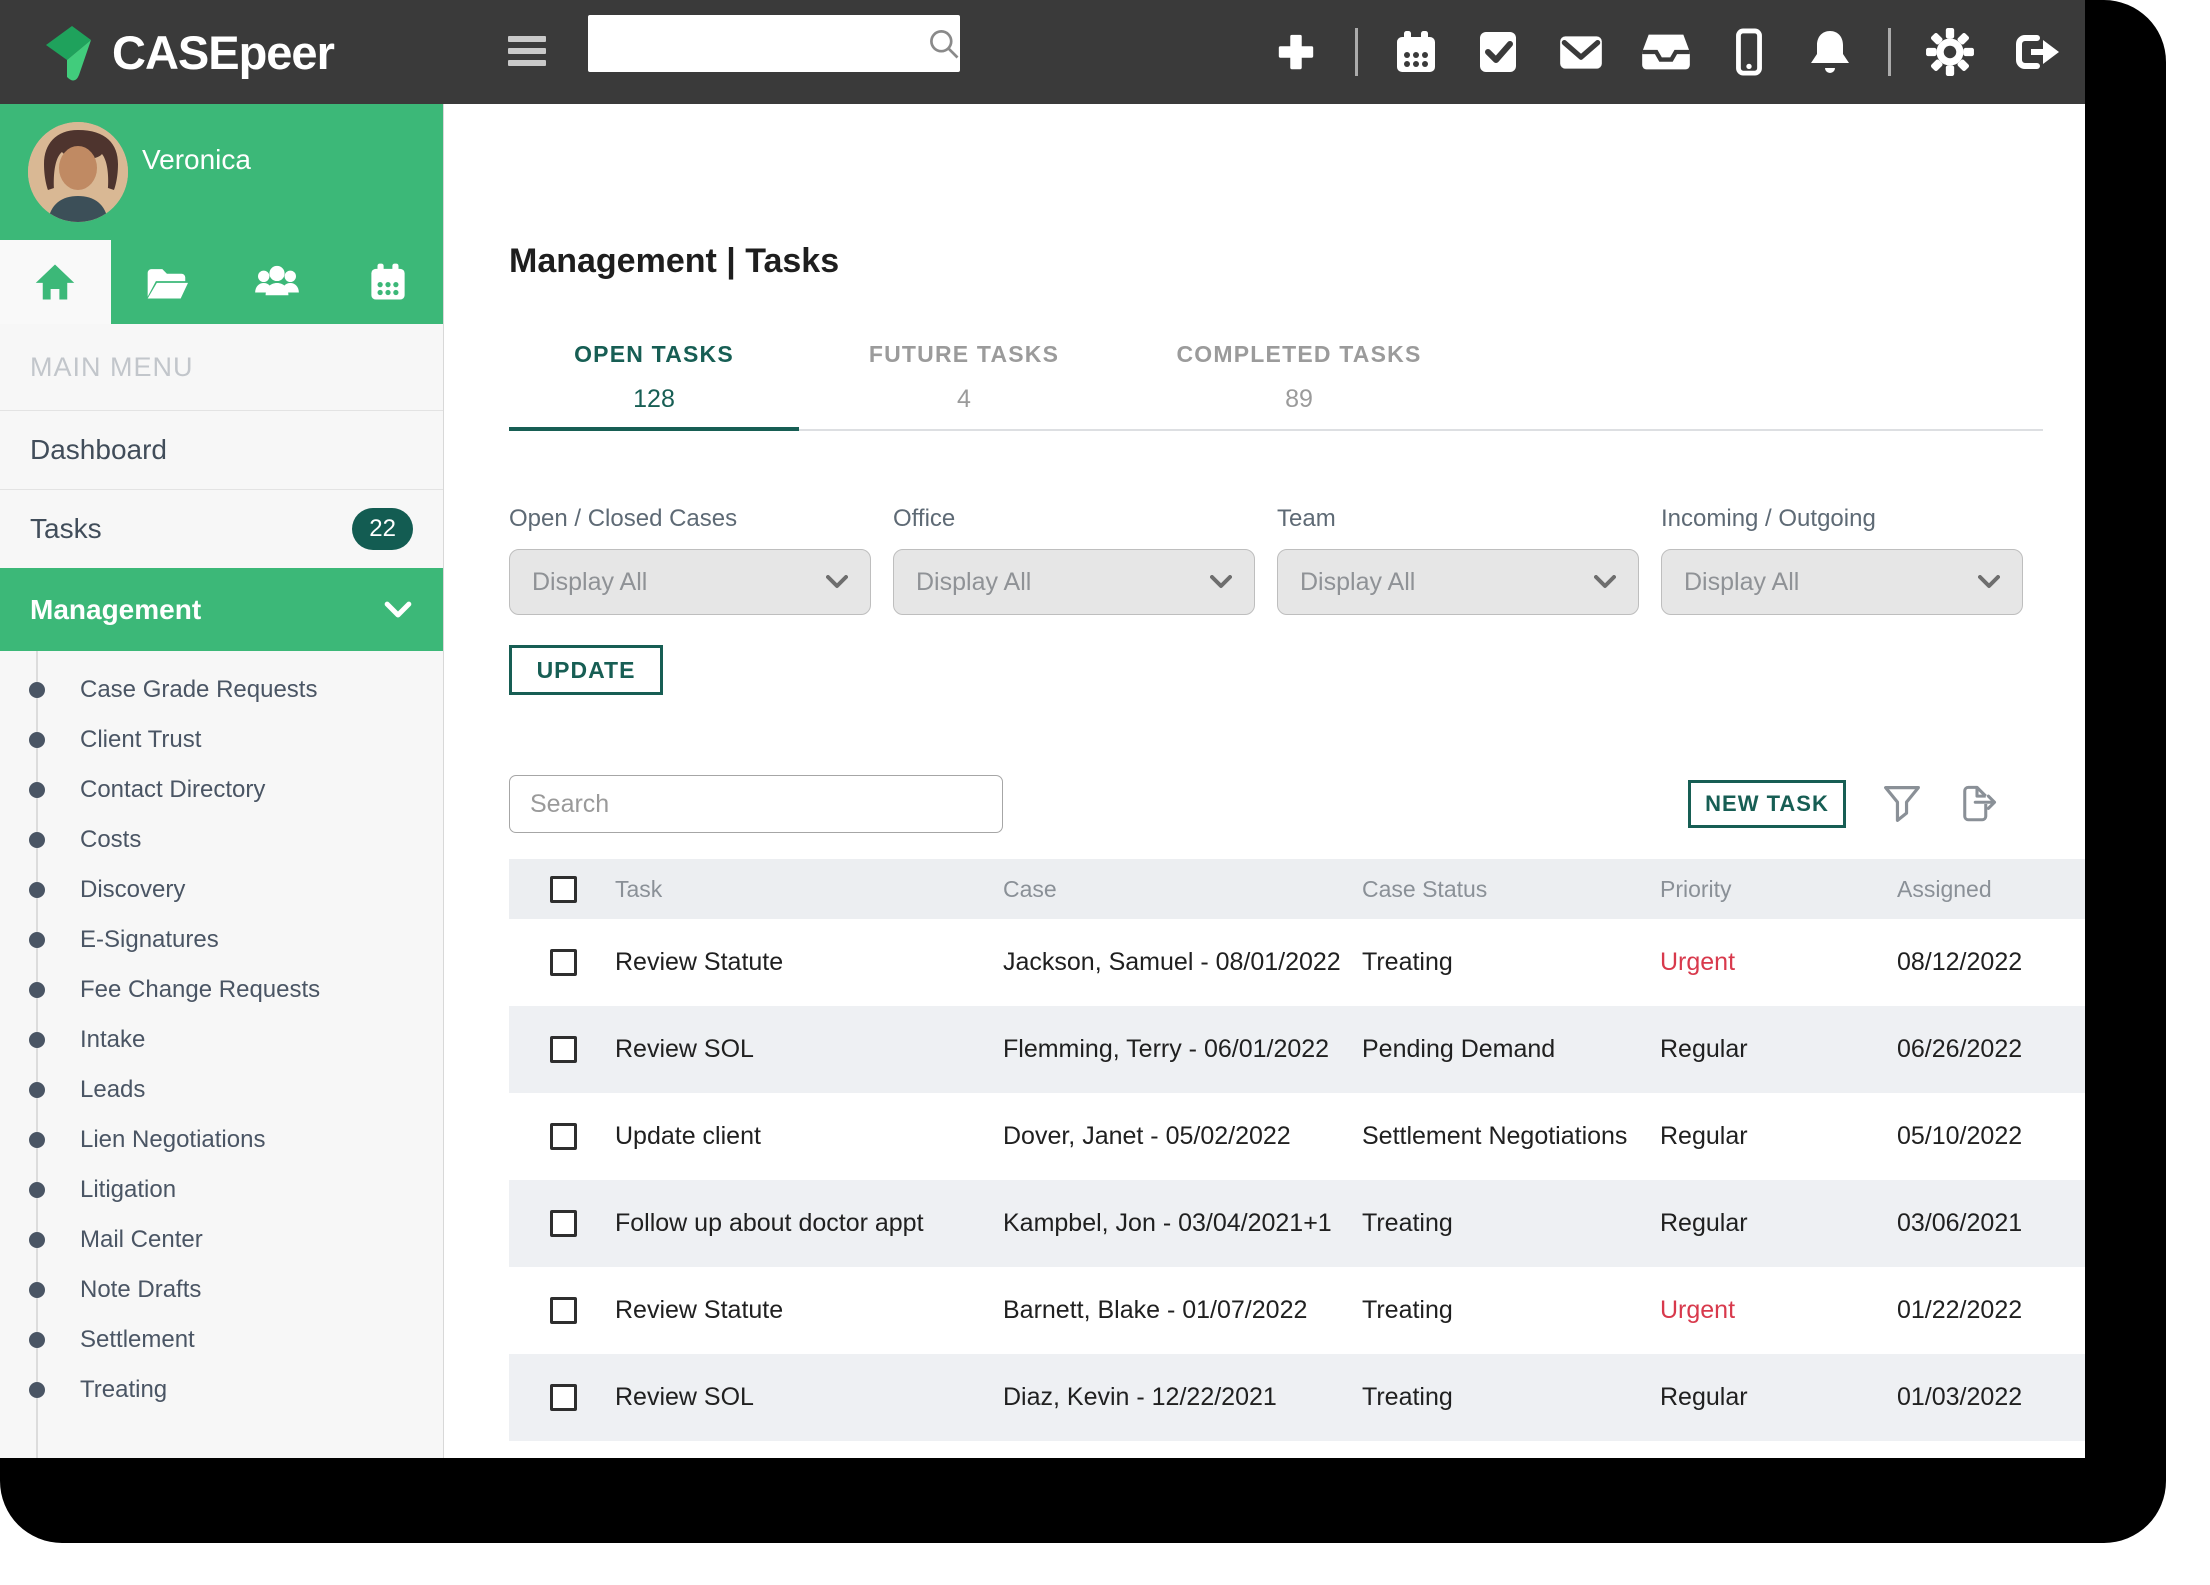 This screenshot has height=1585, width=2210. What do you see at coordinates (1425, 888) in the screenshot?
I see `column-header-status: Case Status` at bounding box center [1425, 888].